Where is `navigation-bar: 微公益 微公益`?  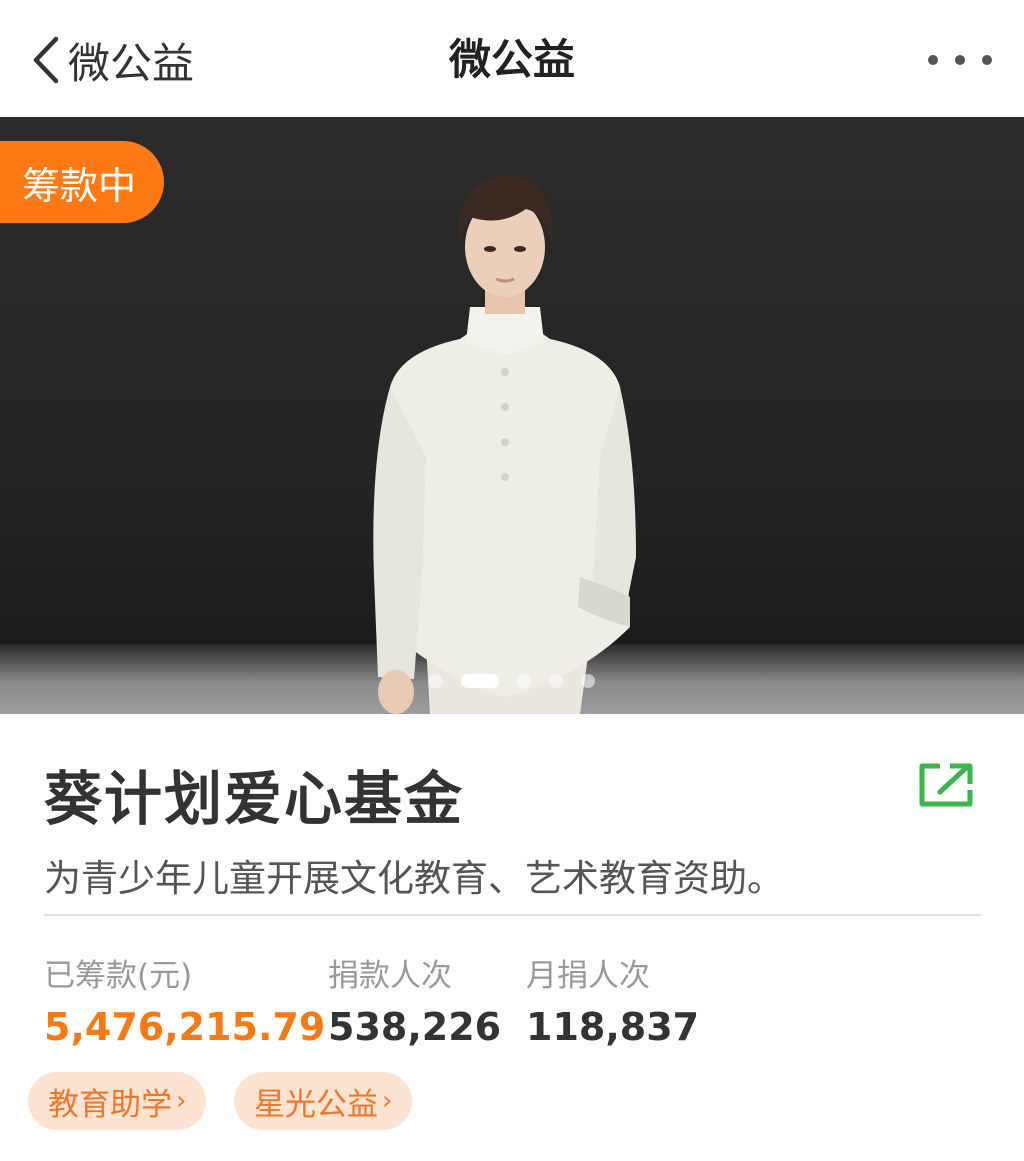 navigation-bar: 微公益 微公益 is located at coordinates (512, 58).